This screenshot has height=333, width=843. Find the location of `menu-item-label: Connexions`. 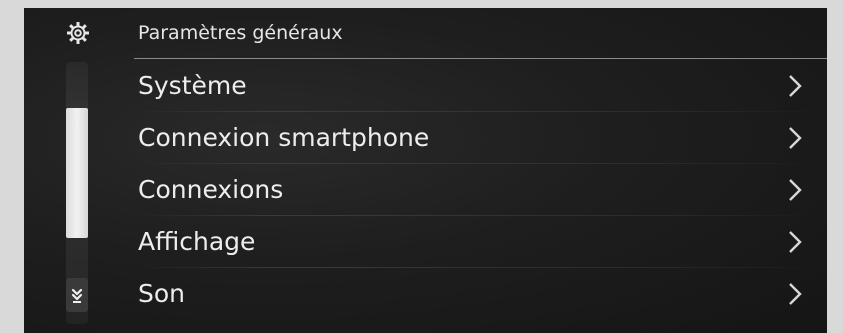

menu-item-label: Connexions is located at coordinates (211, 189).